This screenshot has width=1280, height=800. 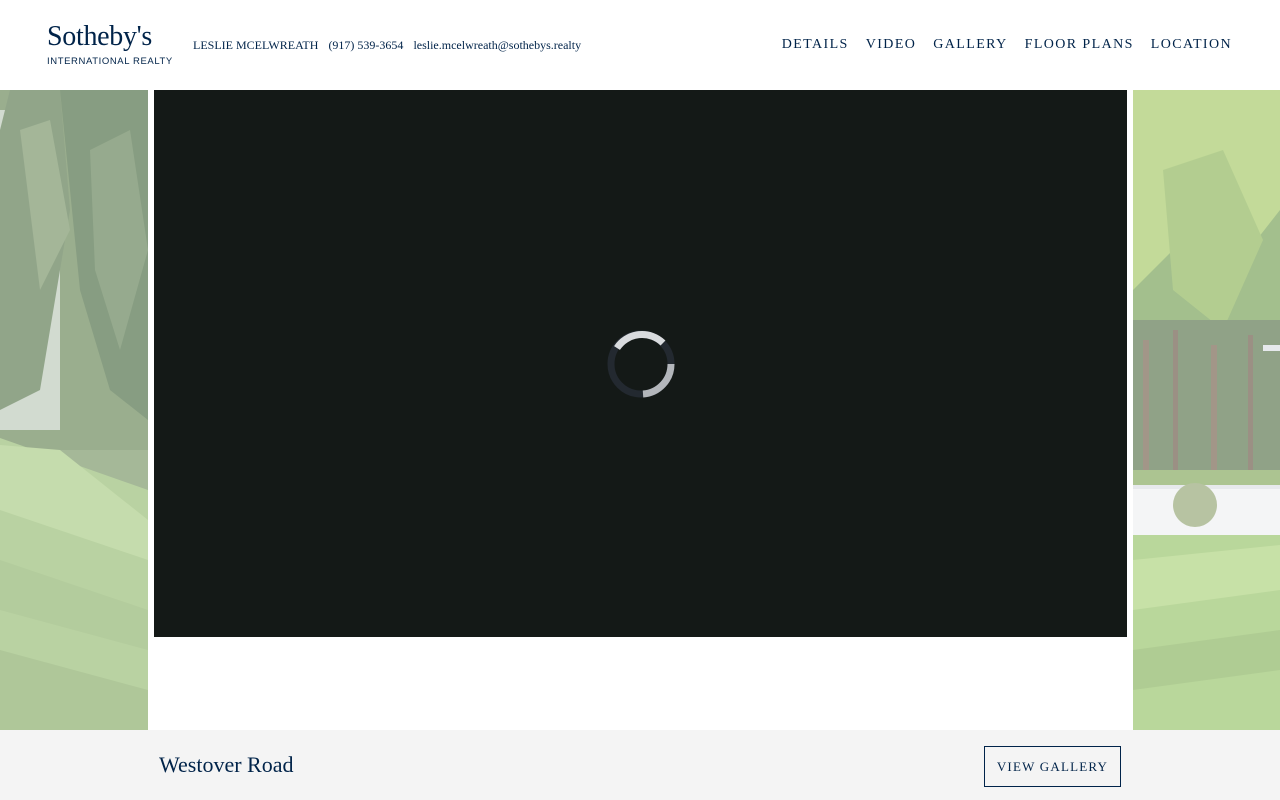 I want to click on loading-spinner-icon, so click(x=641, y=364).